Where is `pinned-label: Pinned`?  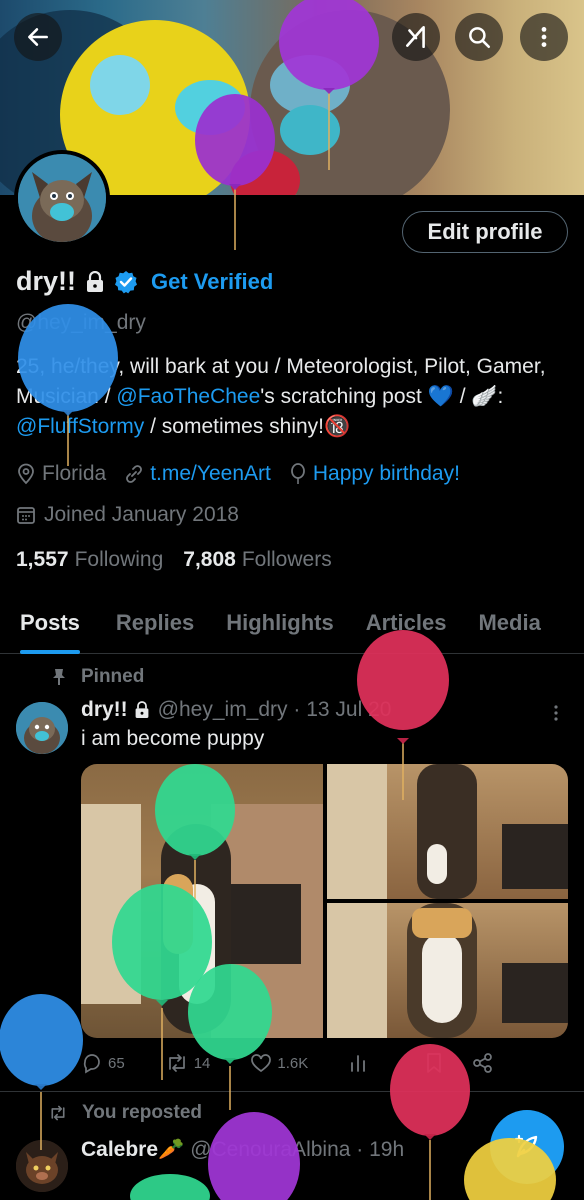
pinned-label: Pinned is located at coordinates (97, 677).